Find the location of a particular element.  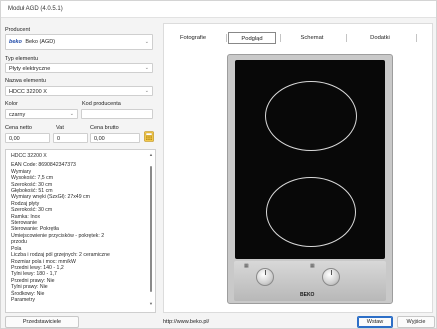

tab-bar: Fotografie Podgląd Schemat Dodatki is located at coordinates (298, 38).